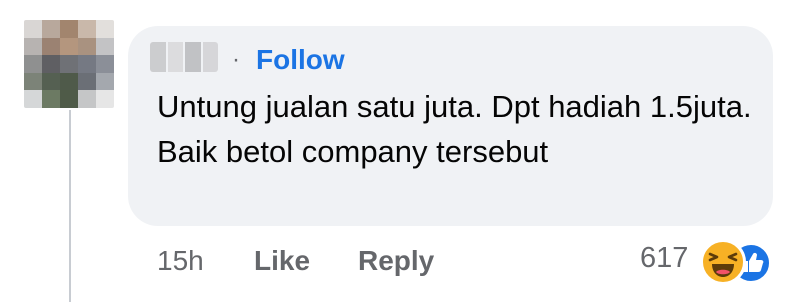 This screenshot has height=302, width=800. I want to click on reactions-summary, so click(740, 260).